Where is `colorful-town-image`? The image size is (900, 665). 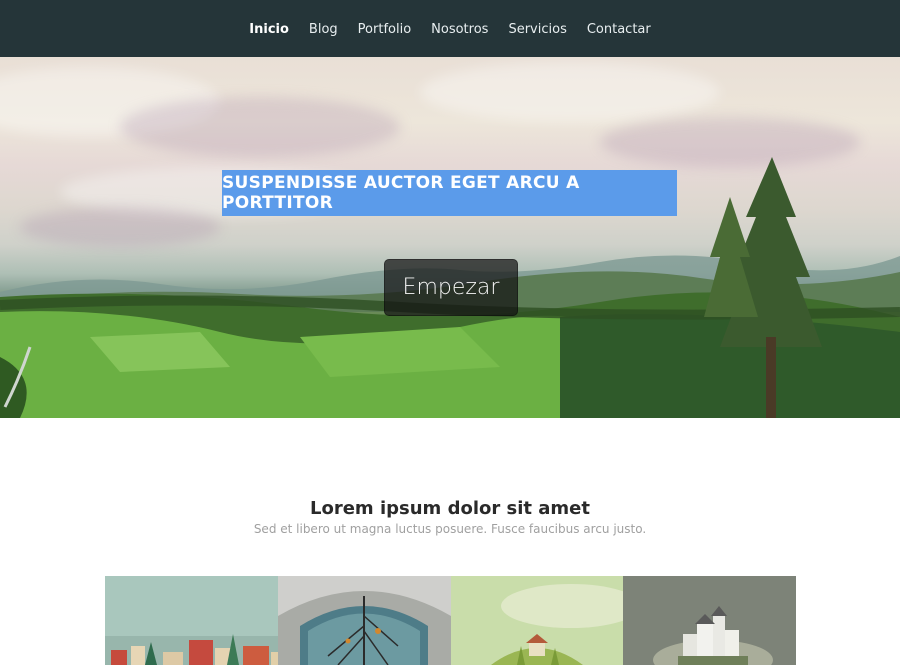 colorful-town-image is located at coordinates (191, 620).